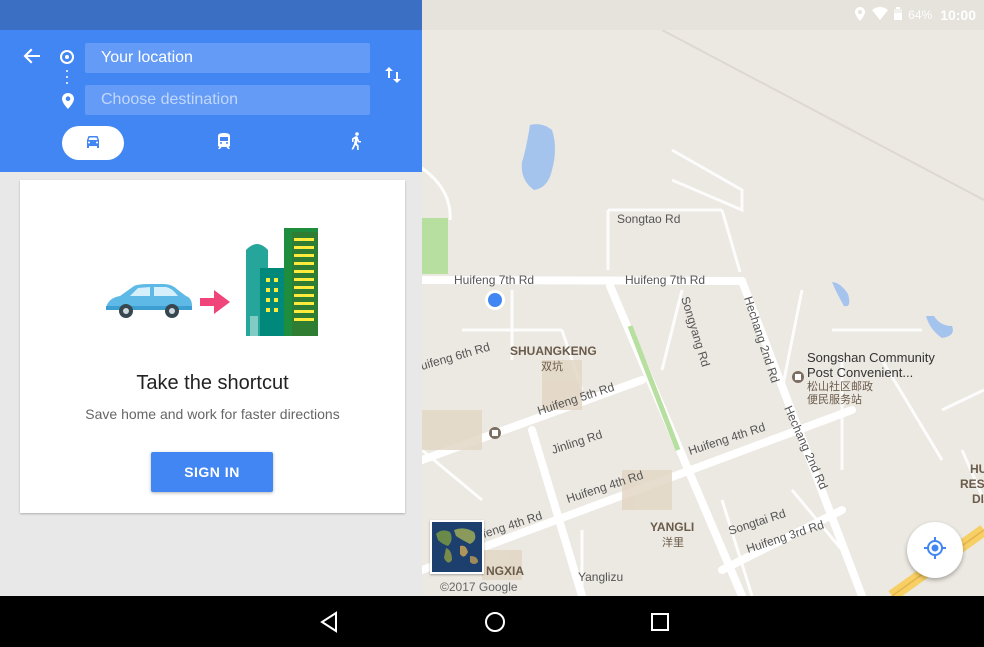 The height and width of the screenshot is (647, 984). I want to click on system-navigation-bar, so click(492, 621).